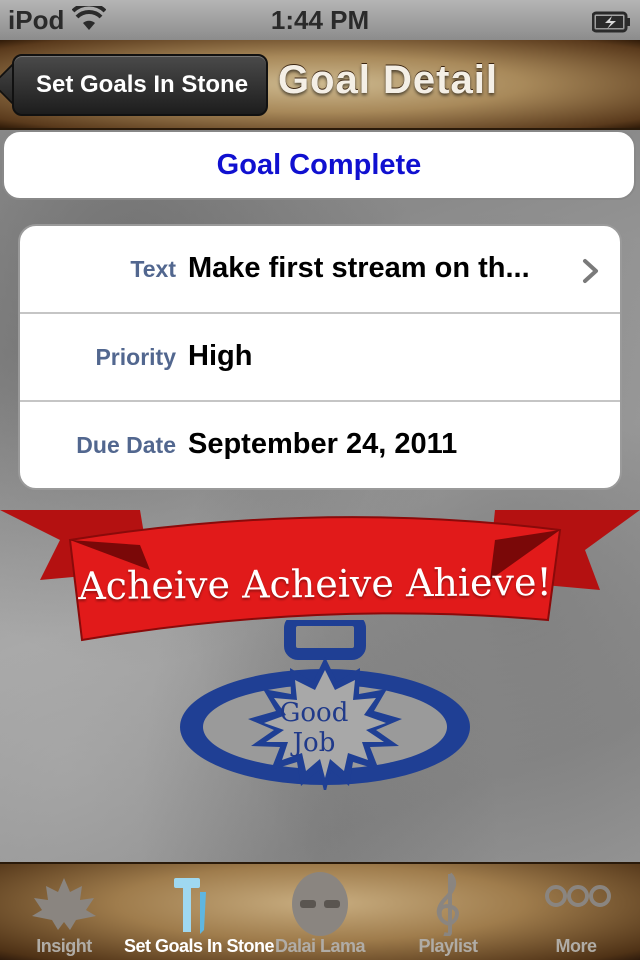 This screenshot has height=960, width=640. Describe the element at coordinates (135, 357) in the screenshot. I see `row-label: Priority` at that location.